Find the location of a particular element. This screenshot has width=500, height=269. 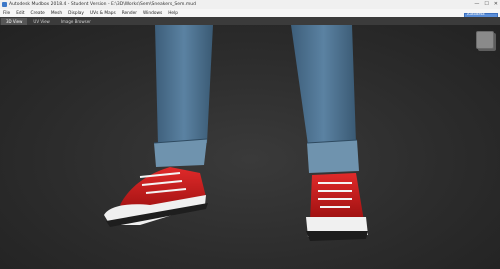

menu-file: File is located at coordinates (6, 13).